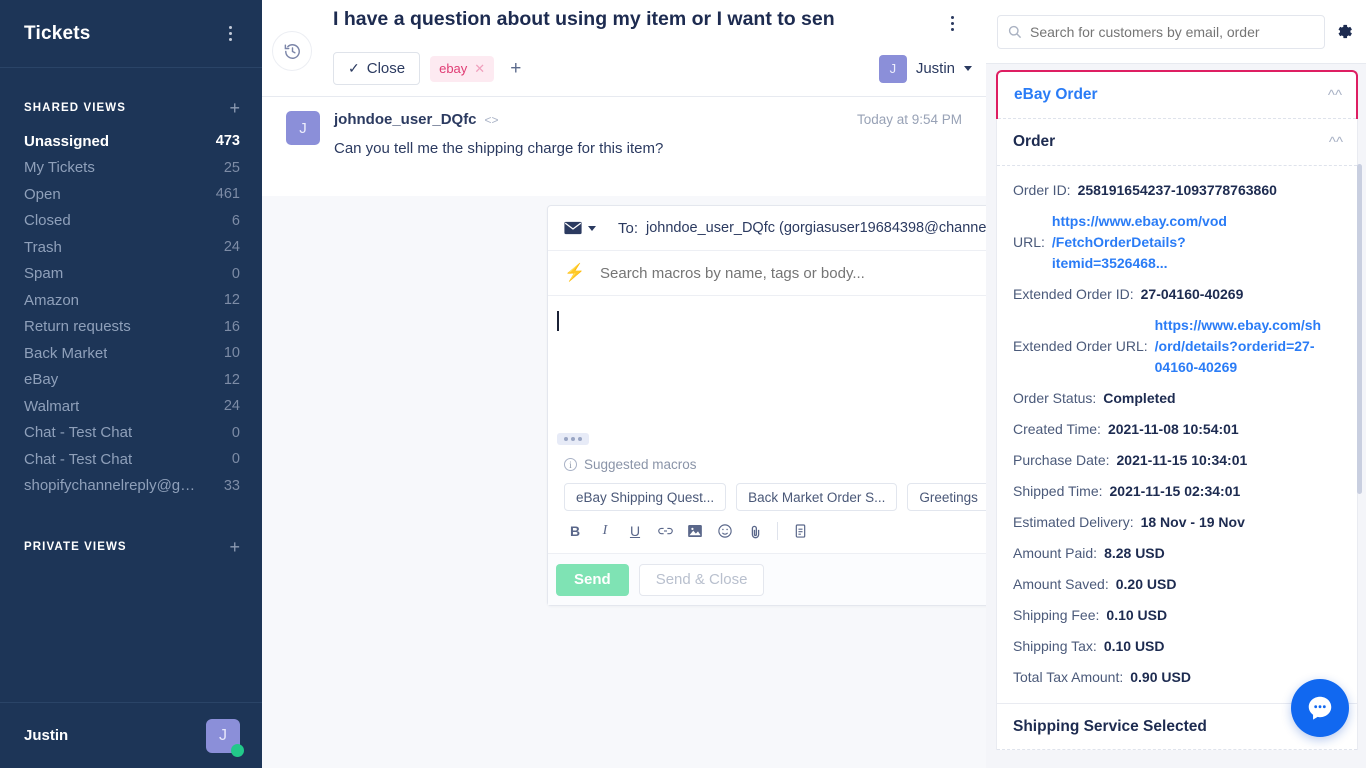  What do you see at coordinates (231, 406) in the screenshot?
I see `sidebar-item-count: 24` at bounding box center [231, 406].